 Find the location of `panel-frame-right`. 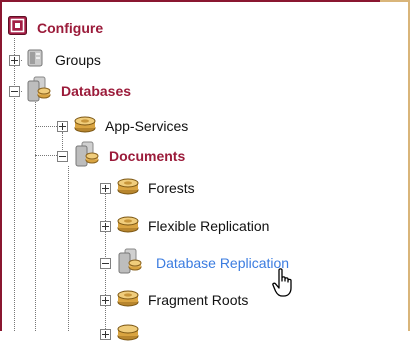

panel-frame-right is located at coordinates (409, 165).